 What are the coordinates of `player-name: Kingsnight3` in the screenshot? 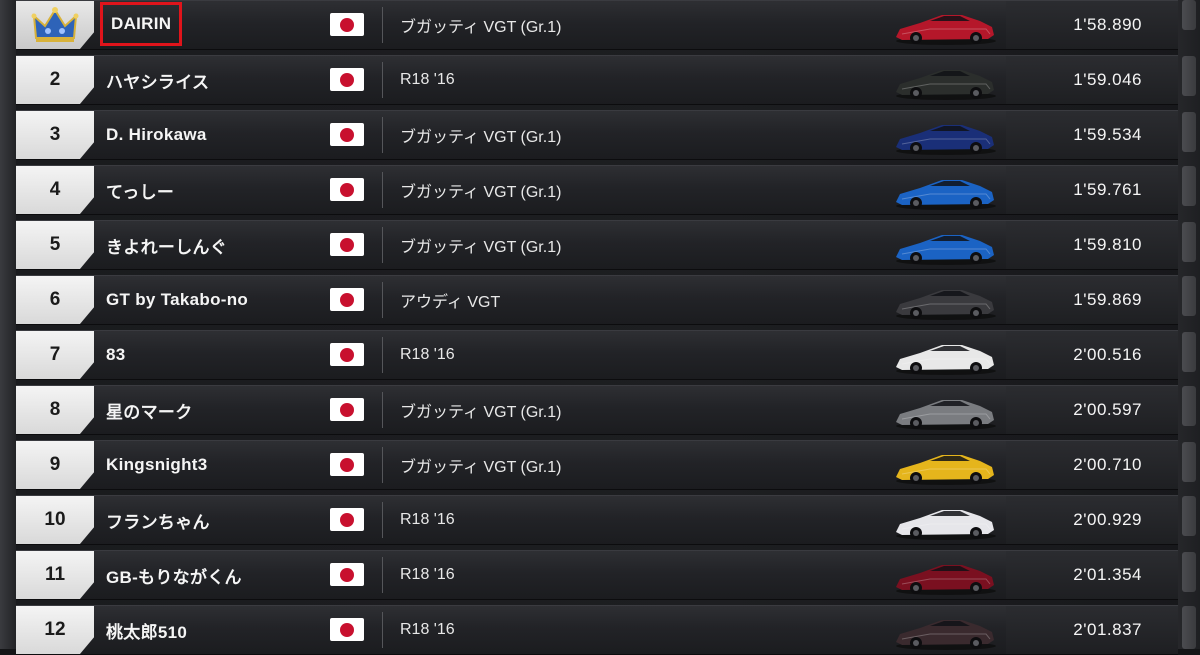 It's located at (157, 465).